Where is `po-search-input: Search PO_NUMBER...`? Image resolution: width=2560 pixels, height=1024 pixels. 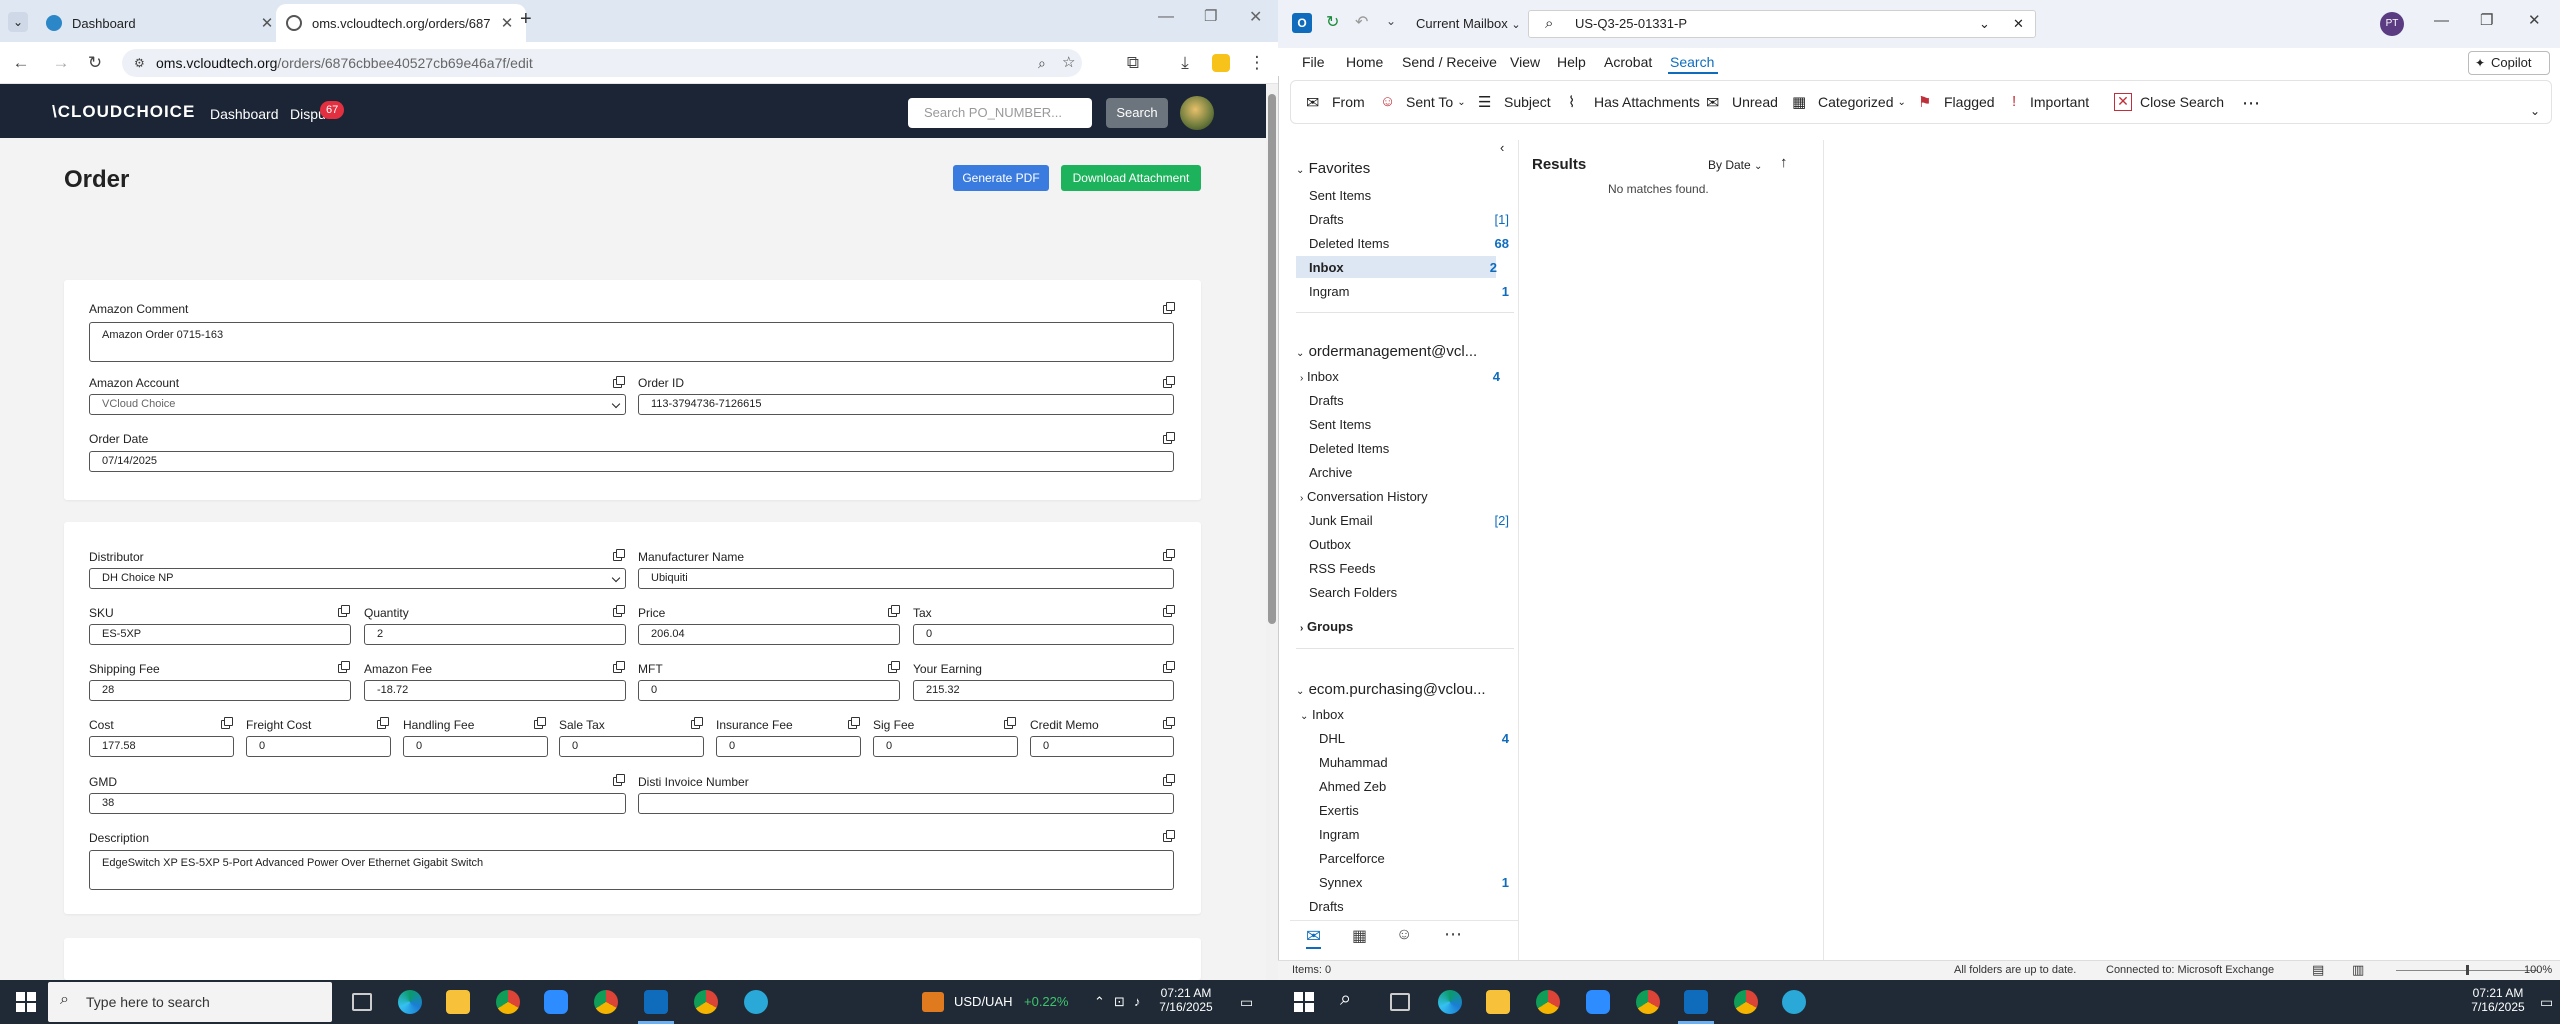 po-search-input: Search PO_NUMBER... is located at coordinates (1000, 113).